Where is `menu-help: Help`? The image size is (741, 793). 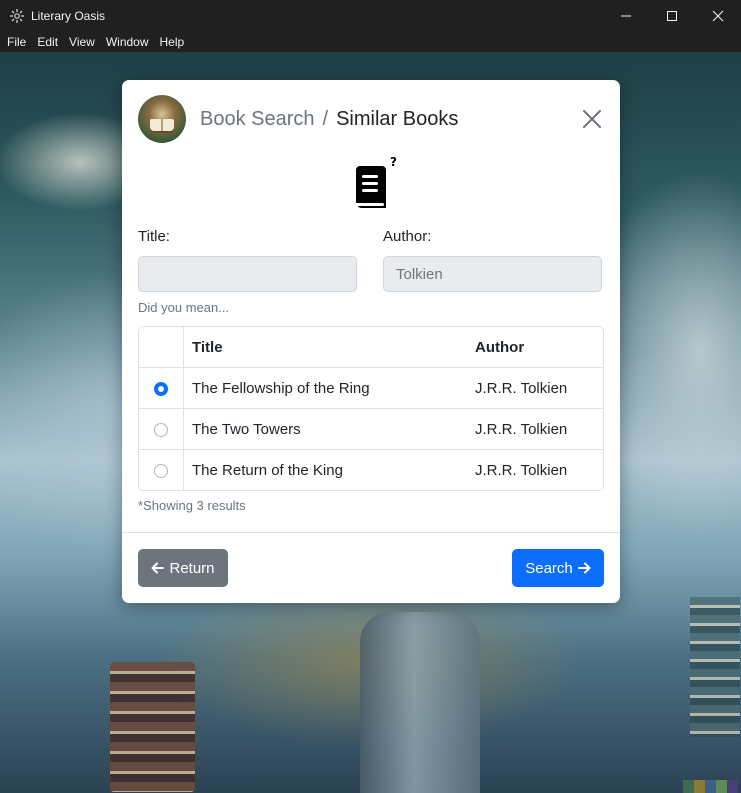
menu-help: Help is located at coordinates (172, 42).